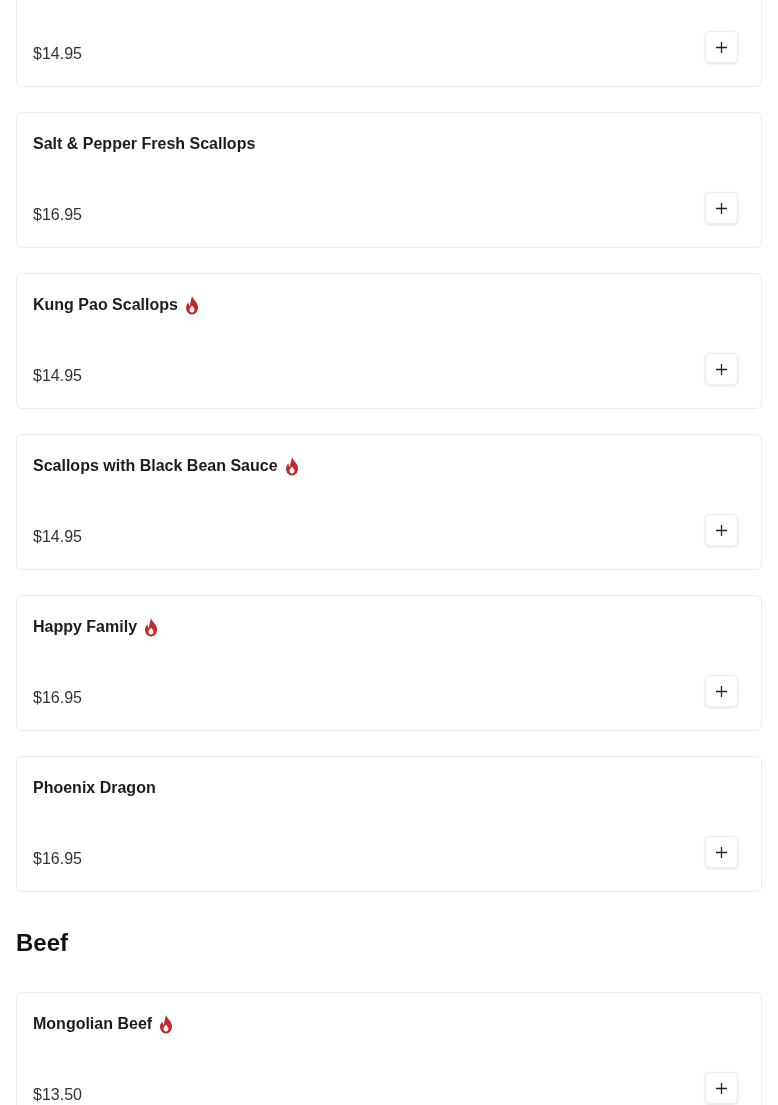 The height and width of the screenshot is (1105, 778). Describe the element at coordinates (389, 502) in the screenshot. I see `menu-item-card: Scallops with Black Bean Sauce $14.95` at that location.